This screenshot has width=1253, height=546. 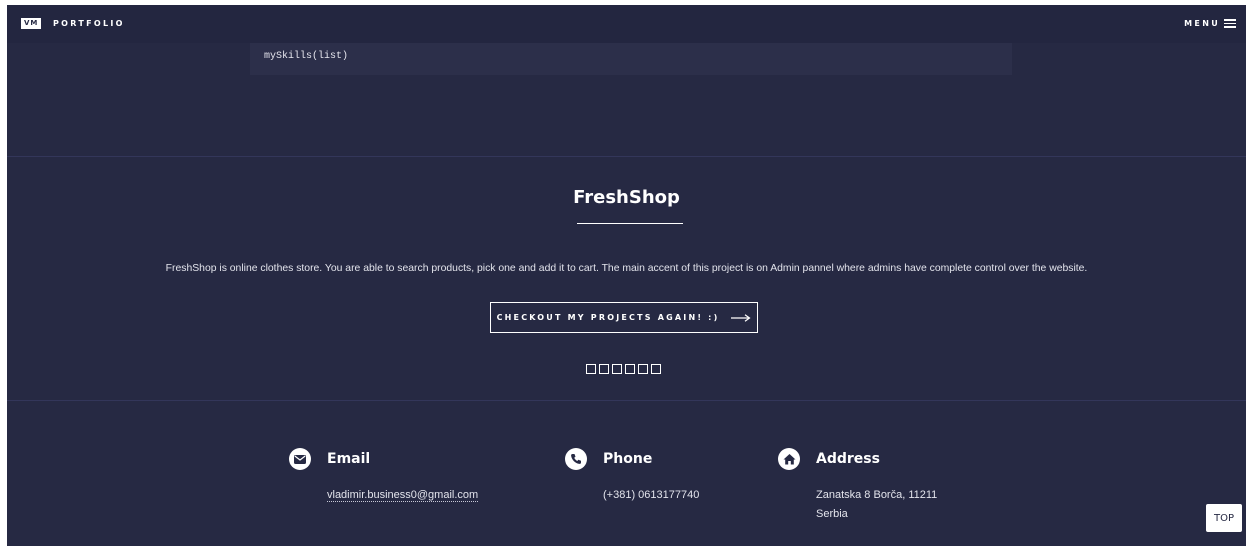 What do you see at coordinates (623, 369) in the screenshot?
I see `pagination-dots` at bounding box center [623, 369].